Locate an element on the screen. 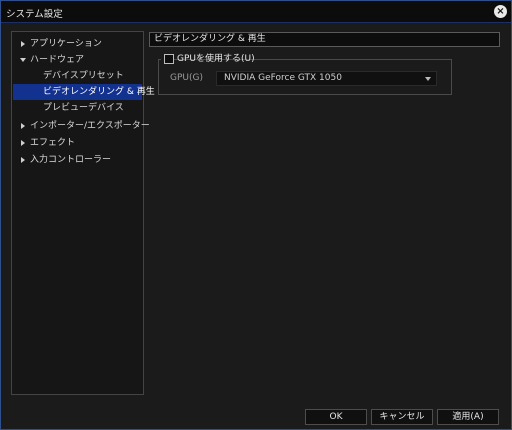  gpu-select: NVIDIA GeForce GTX 1050 is located at coordinates (326, 78).